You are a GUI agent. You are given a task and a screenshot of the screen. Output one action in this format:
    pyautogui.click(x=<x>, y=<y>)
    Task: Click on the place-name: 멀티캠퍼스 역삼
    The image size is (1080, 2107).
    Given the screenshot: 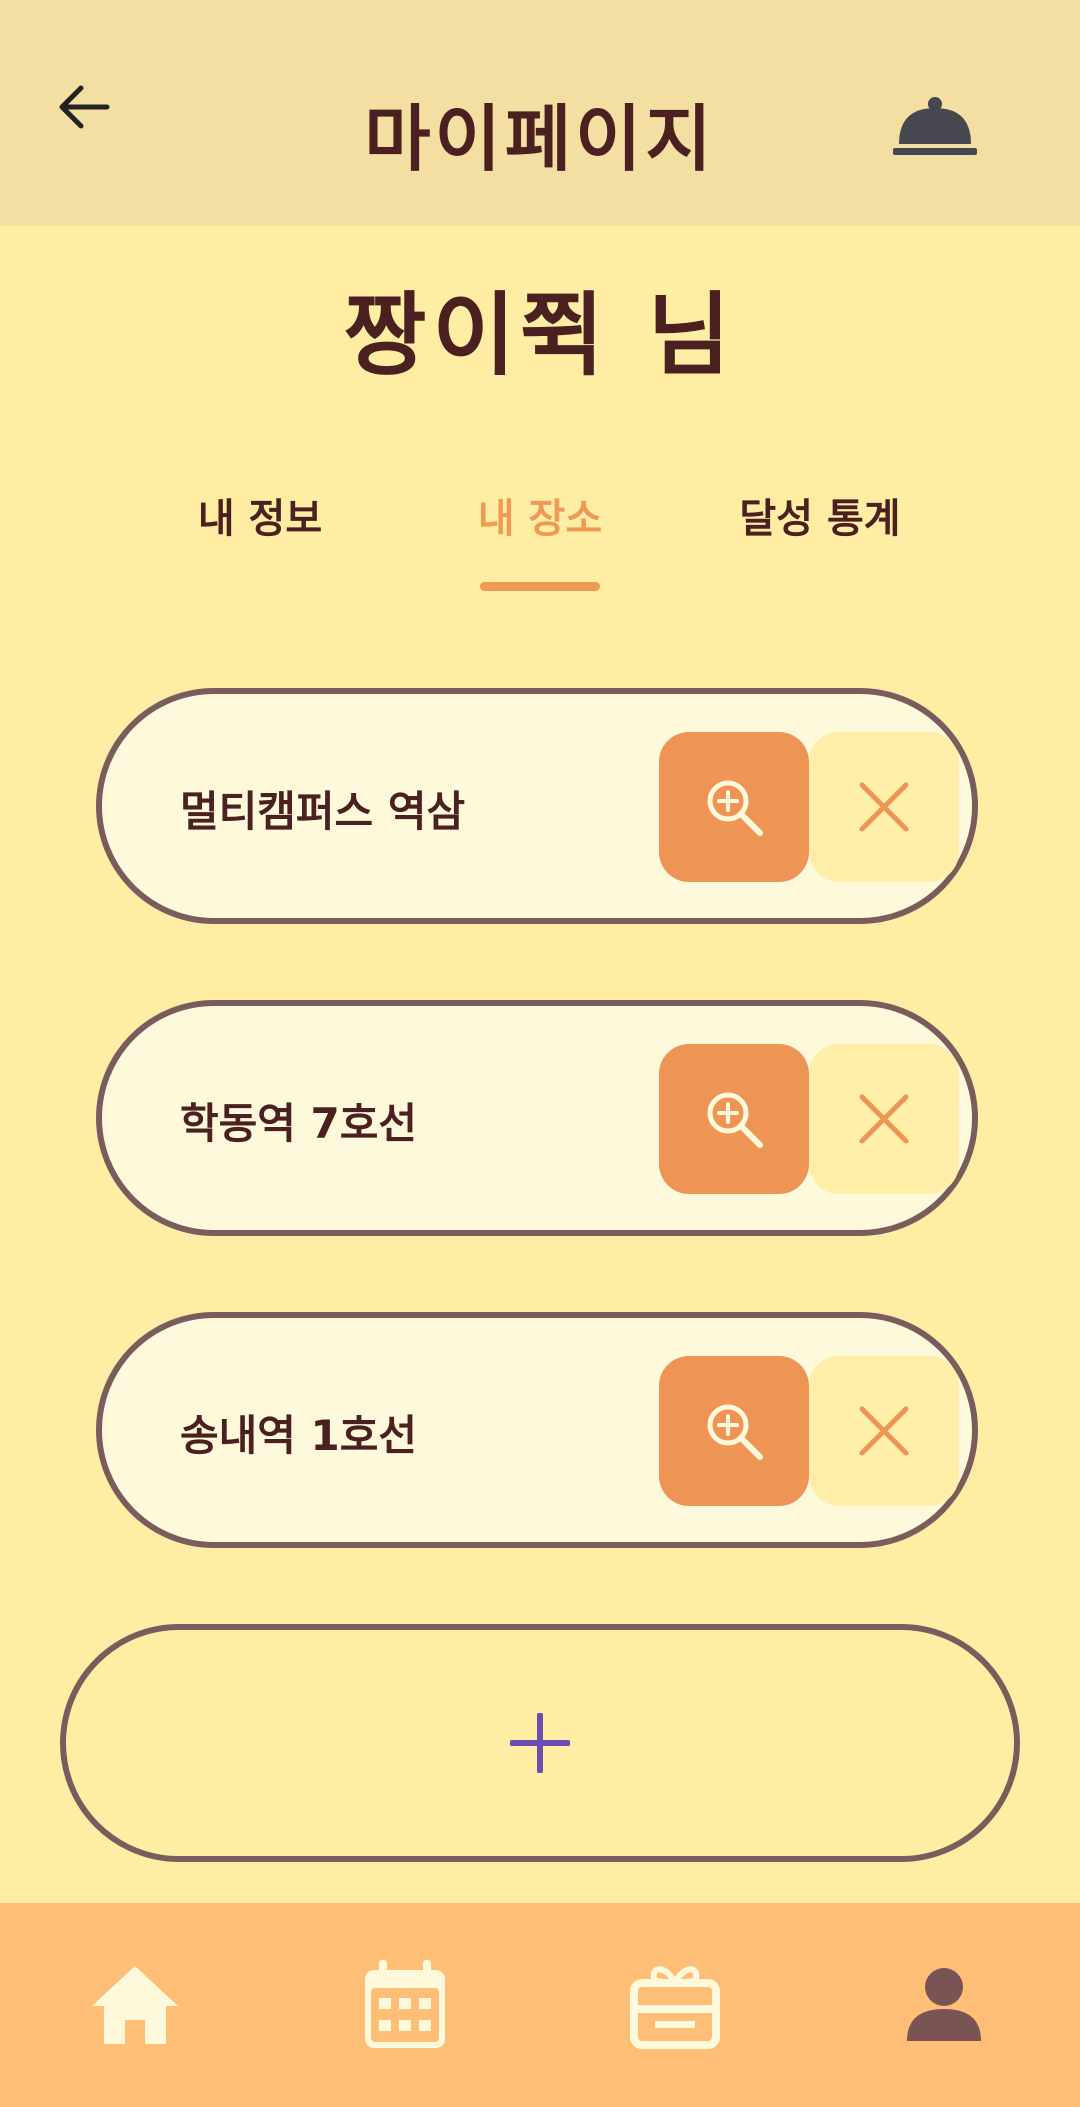 What is the action you would take?
    pyautogui.click(x=323, y=811)
    